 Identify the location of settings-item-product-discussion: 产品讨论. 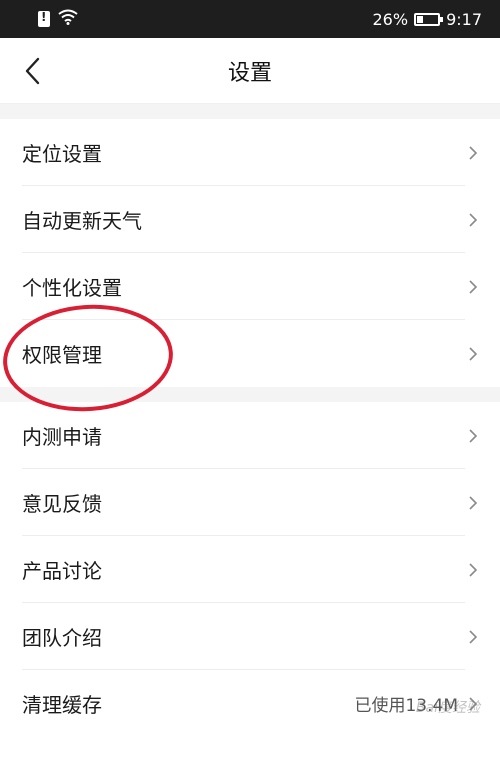
(250, 569).